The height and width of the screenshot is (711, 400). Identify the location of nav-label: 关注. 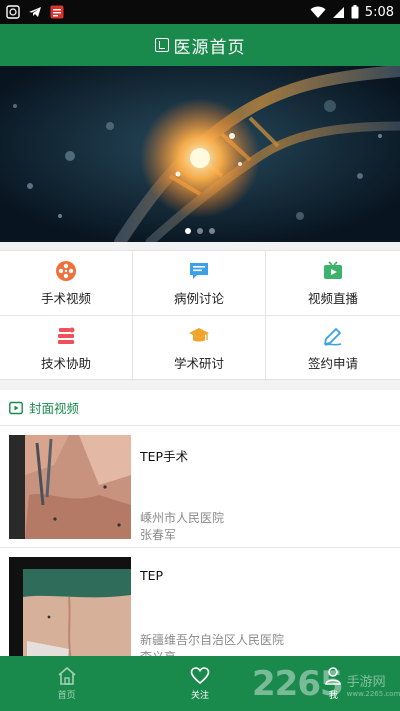
(199, 696).